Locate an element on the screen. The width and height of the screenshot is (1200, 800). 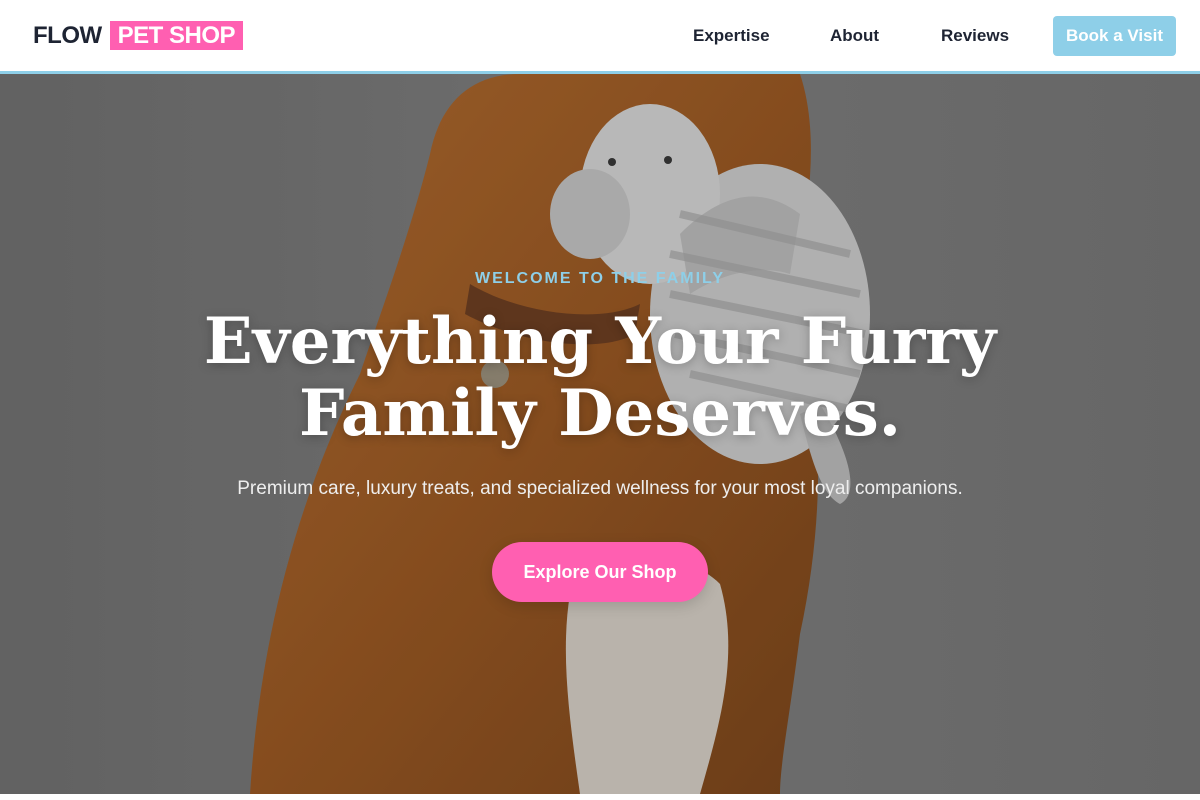
hero-title: Everything Your Furry Family Deserves. is located at coordinates (600, 378).